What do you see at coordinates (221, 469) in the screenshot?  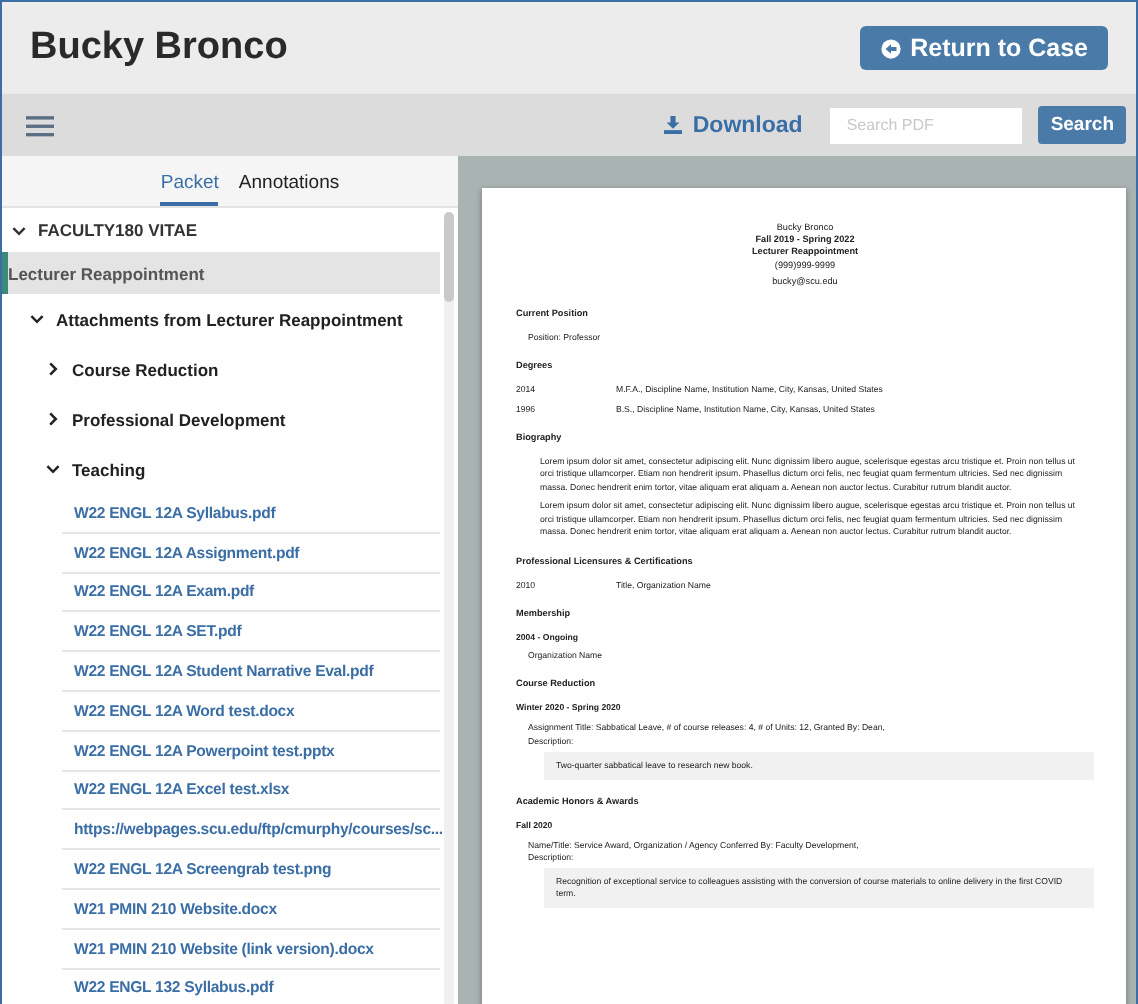 I see `tree-item: Teaching` at bounding box center [221, 469].